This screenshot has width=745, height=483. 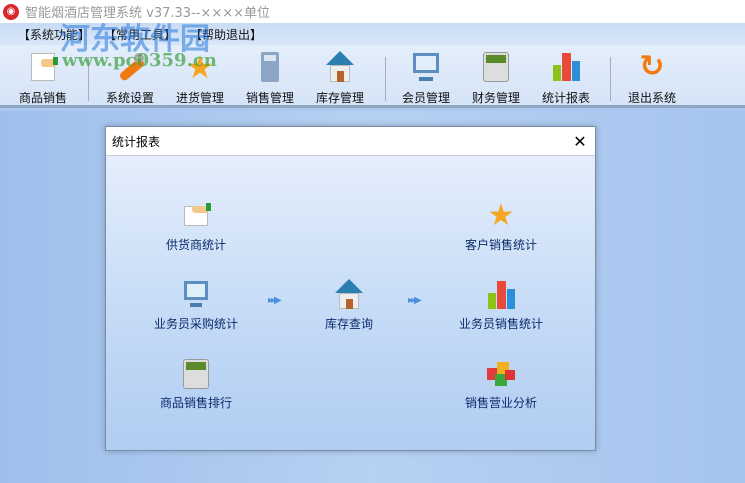 I want to click on sales-paper-icon, so click(x=43, y=67).